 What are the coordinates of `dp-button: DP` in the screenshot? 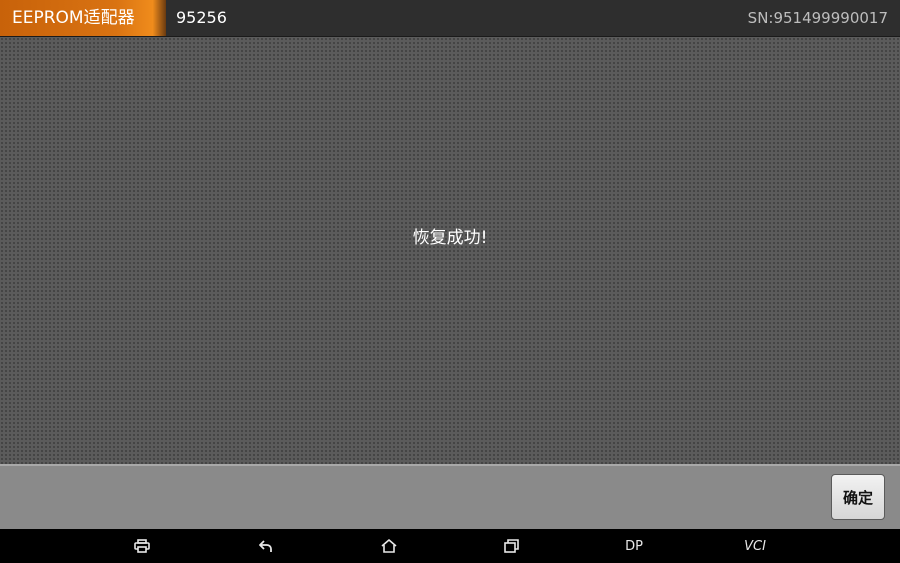 It's located at (634, 546).